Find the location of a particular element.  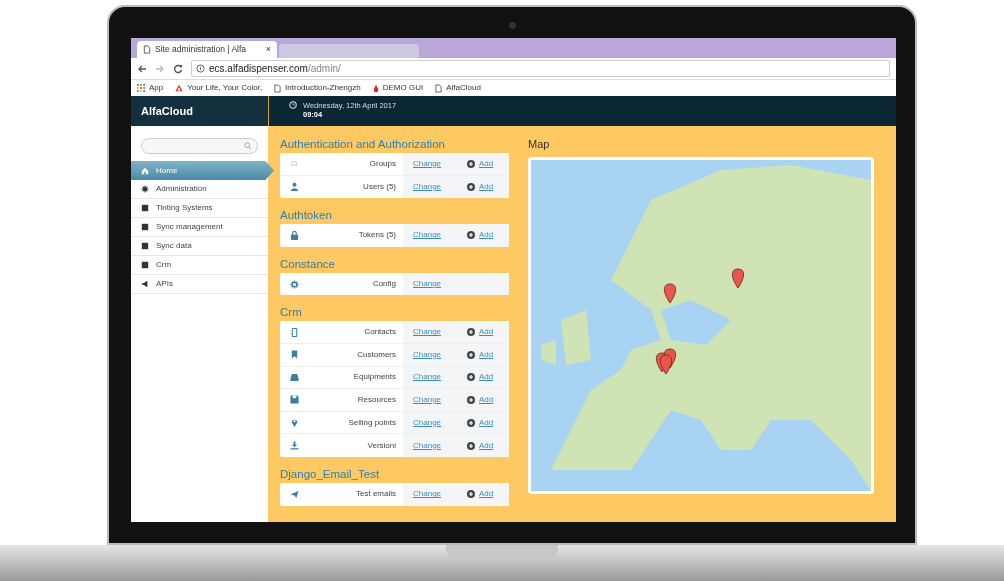

section-heading: Authtoken is located at coordinates (306, 216).